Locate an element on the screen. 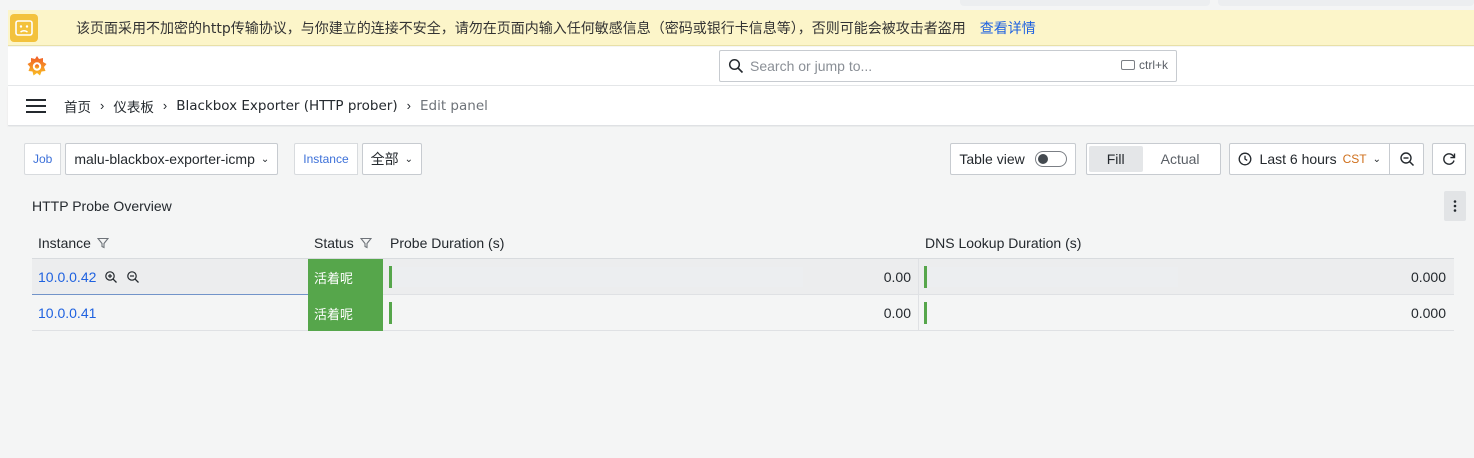 The image size is (1474, 458). refresh-button is located at coordinates (1449, 159).